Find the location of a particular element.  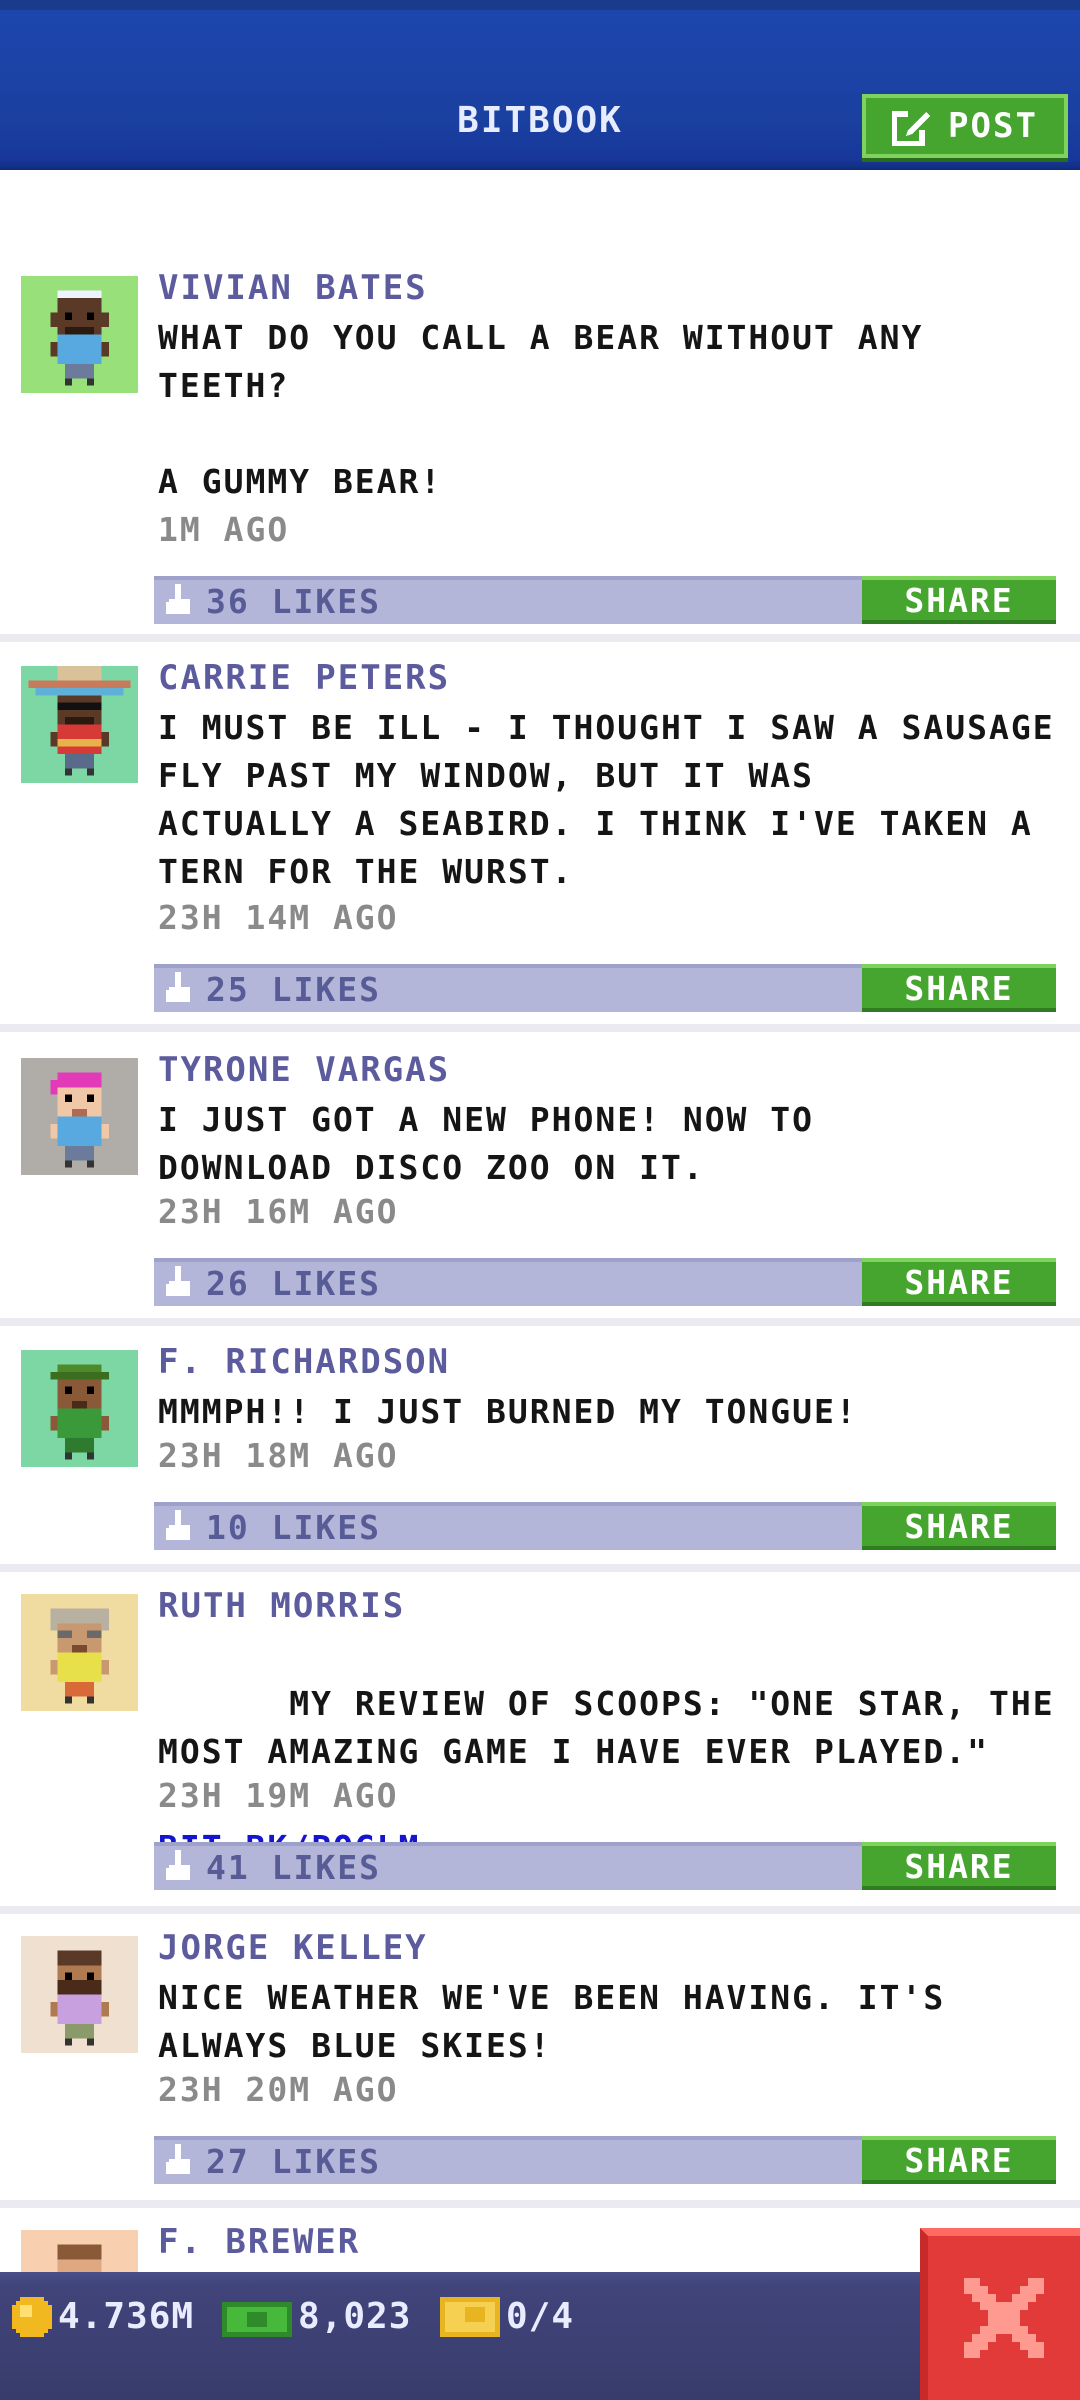

post-author: TYRONE VARGAS is located at coordinates (304, 1070).